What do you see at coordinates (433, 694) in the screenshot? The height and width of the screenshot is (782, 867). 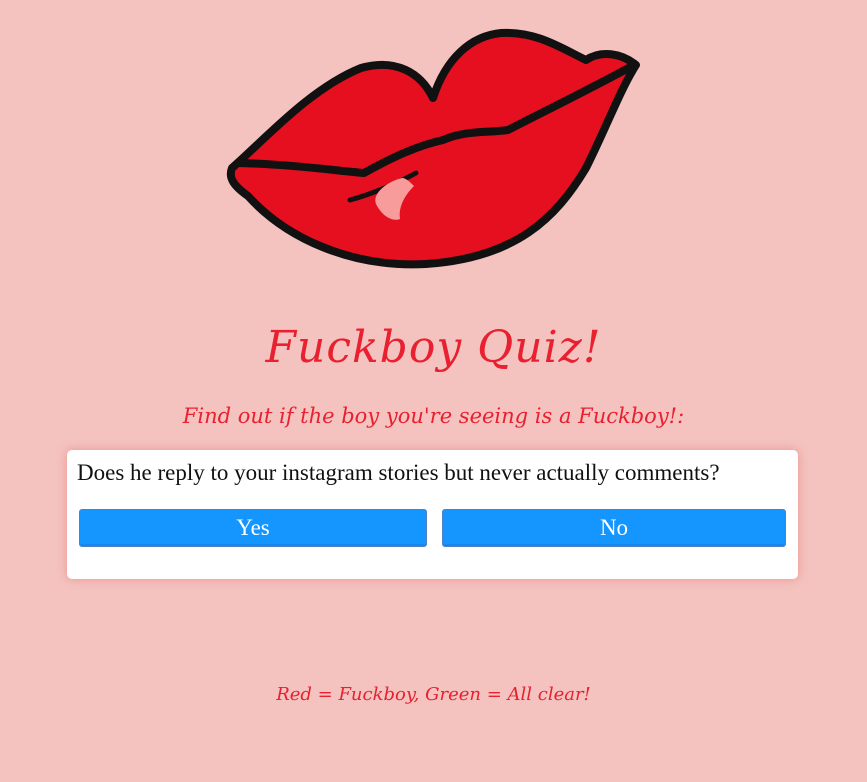 I see `color-legend: Red = Fuckboy, Green = All clear!` at bounding box center [433, 694].